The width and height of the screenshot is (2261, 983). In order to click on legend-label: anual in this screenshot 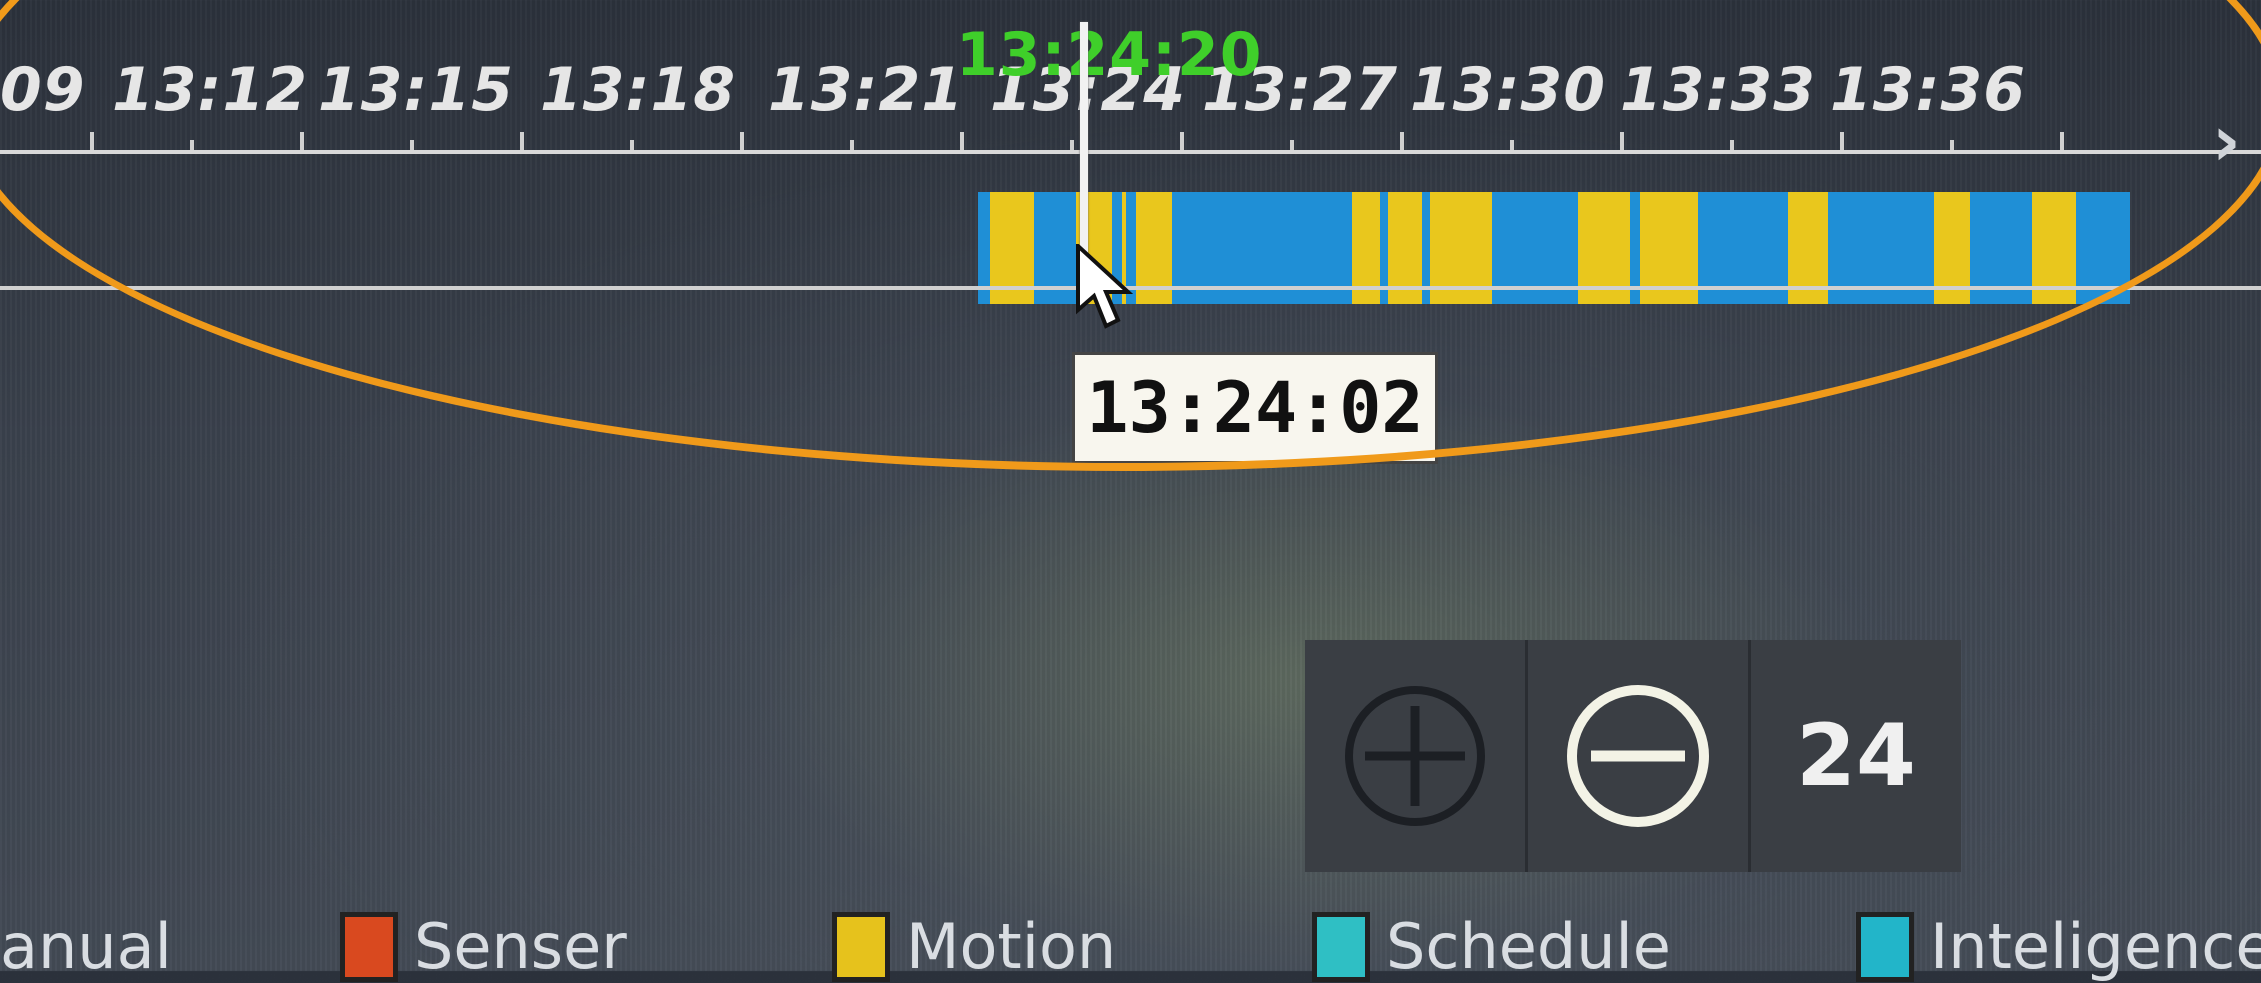, I will do `click(86, 946)`.